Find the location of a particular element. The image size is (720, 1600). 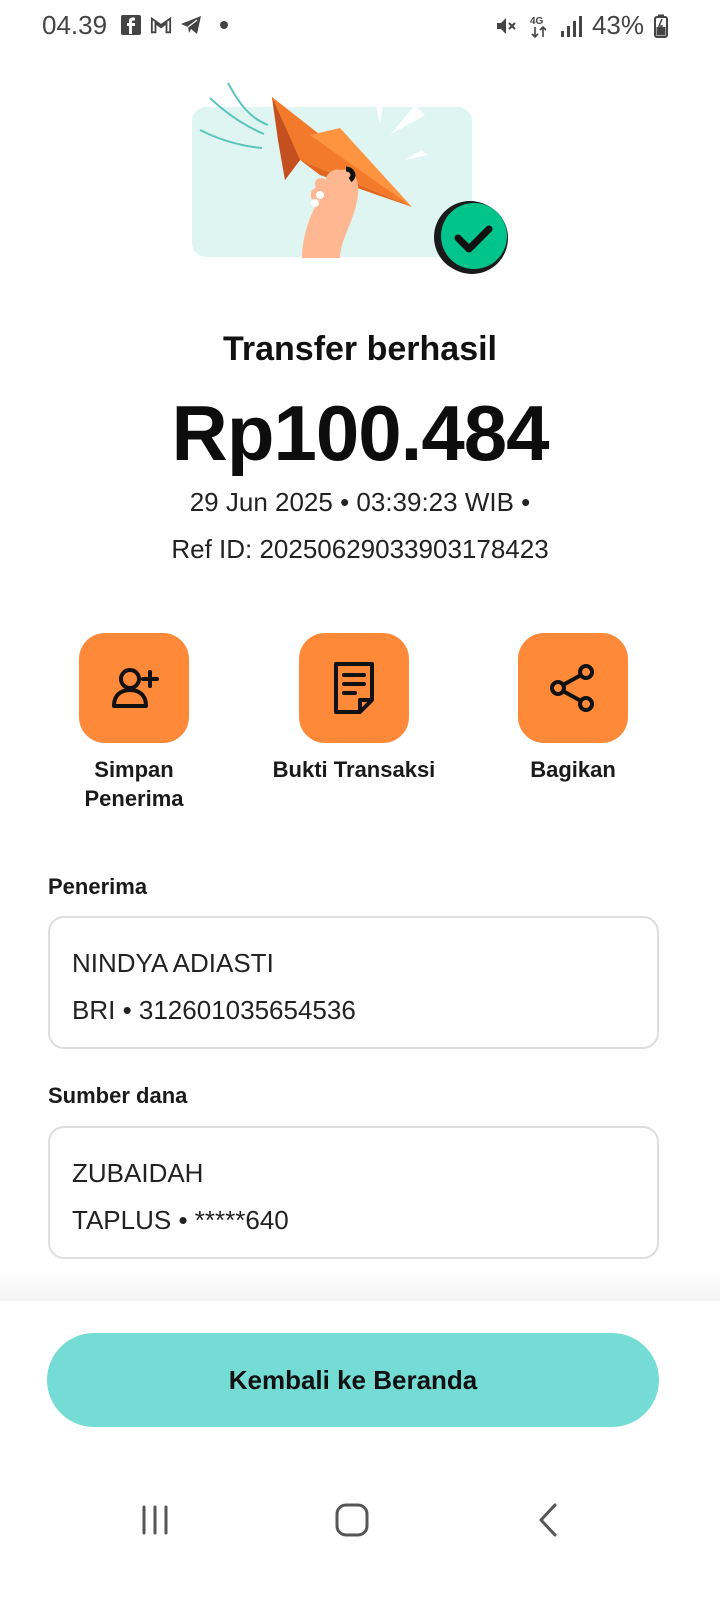

notification-icons is located at coordinates (174, 25).